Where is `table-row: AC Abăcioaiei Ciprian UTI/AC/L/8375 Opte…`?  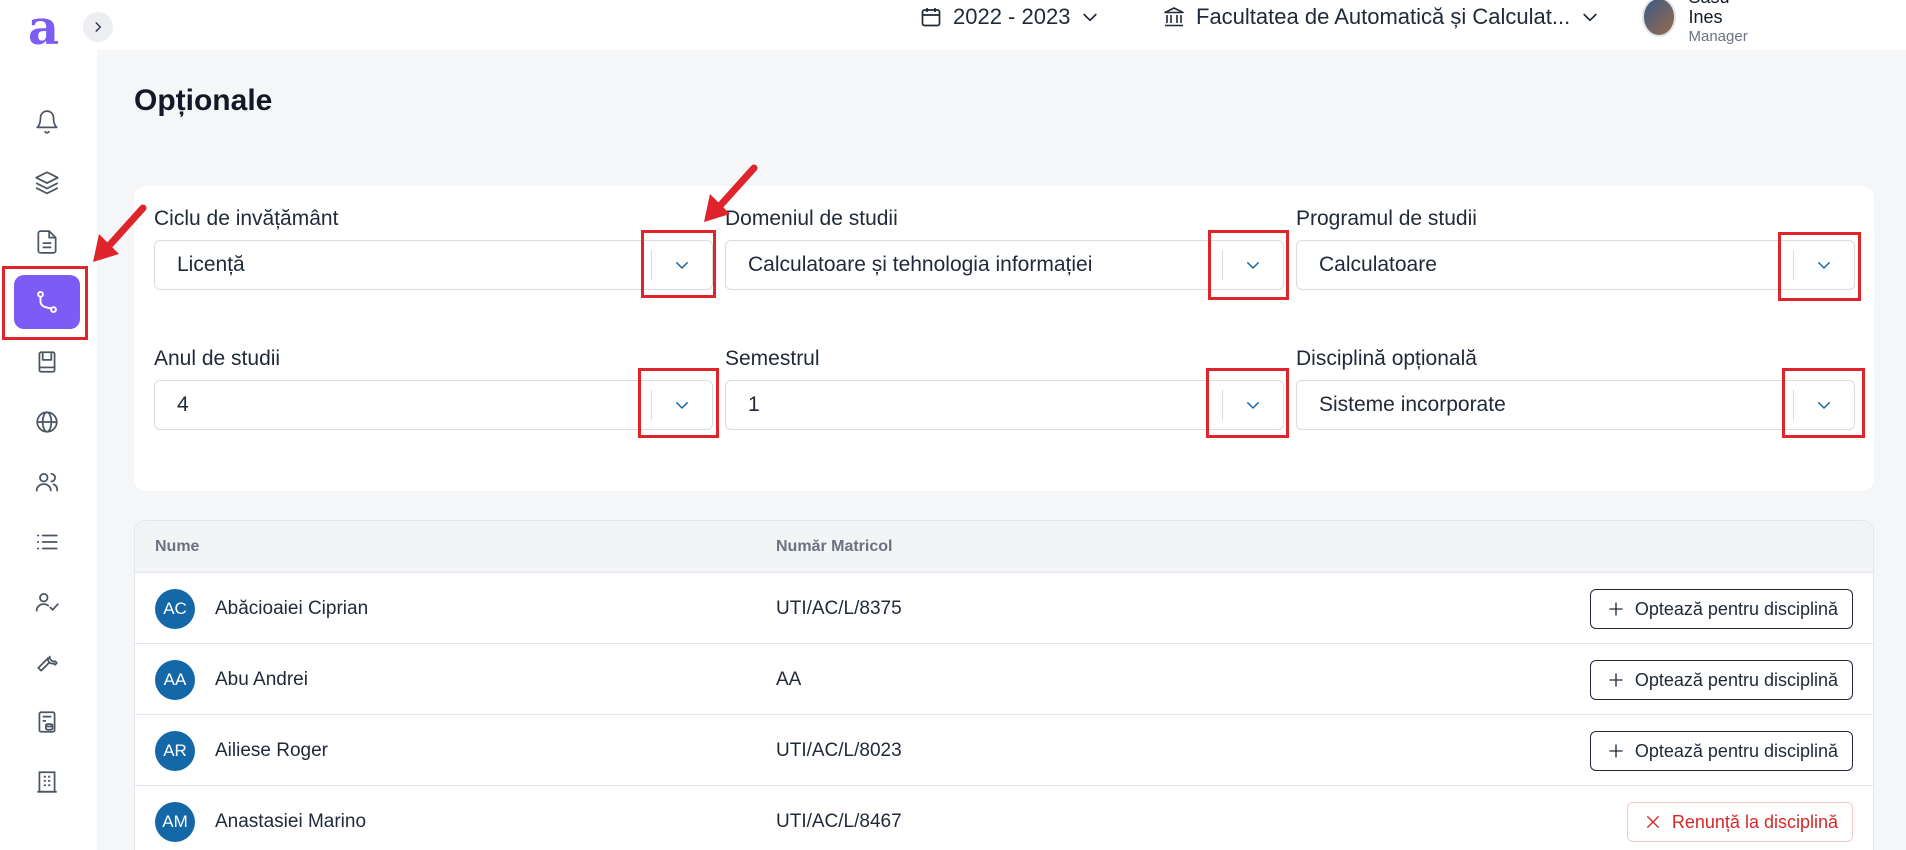 table-row: AC Abăcioaiei Ciprian UTI/AC/L/8375 Opte… is located at coordinates (1004, 608).